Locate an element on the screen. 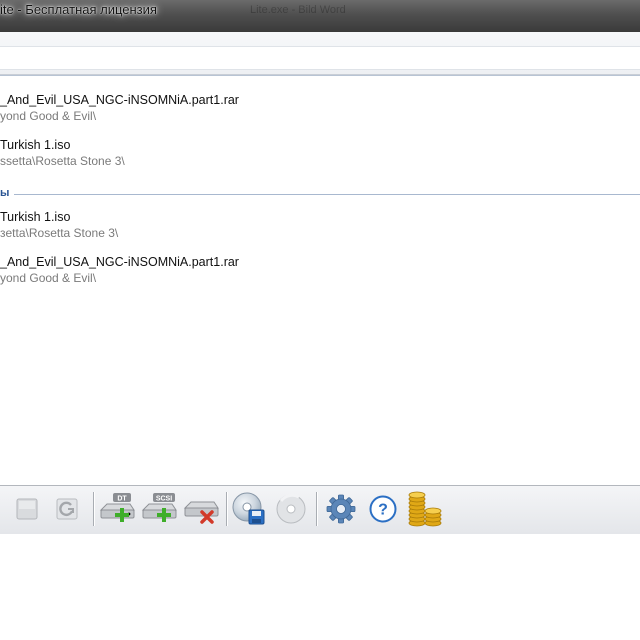  drive-badge-text: DT is located at coordinates (122, 499).